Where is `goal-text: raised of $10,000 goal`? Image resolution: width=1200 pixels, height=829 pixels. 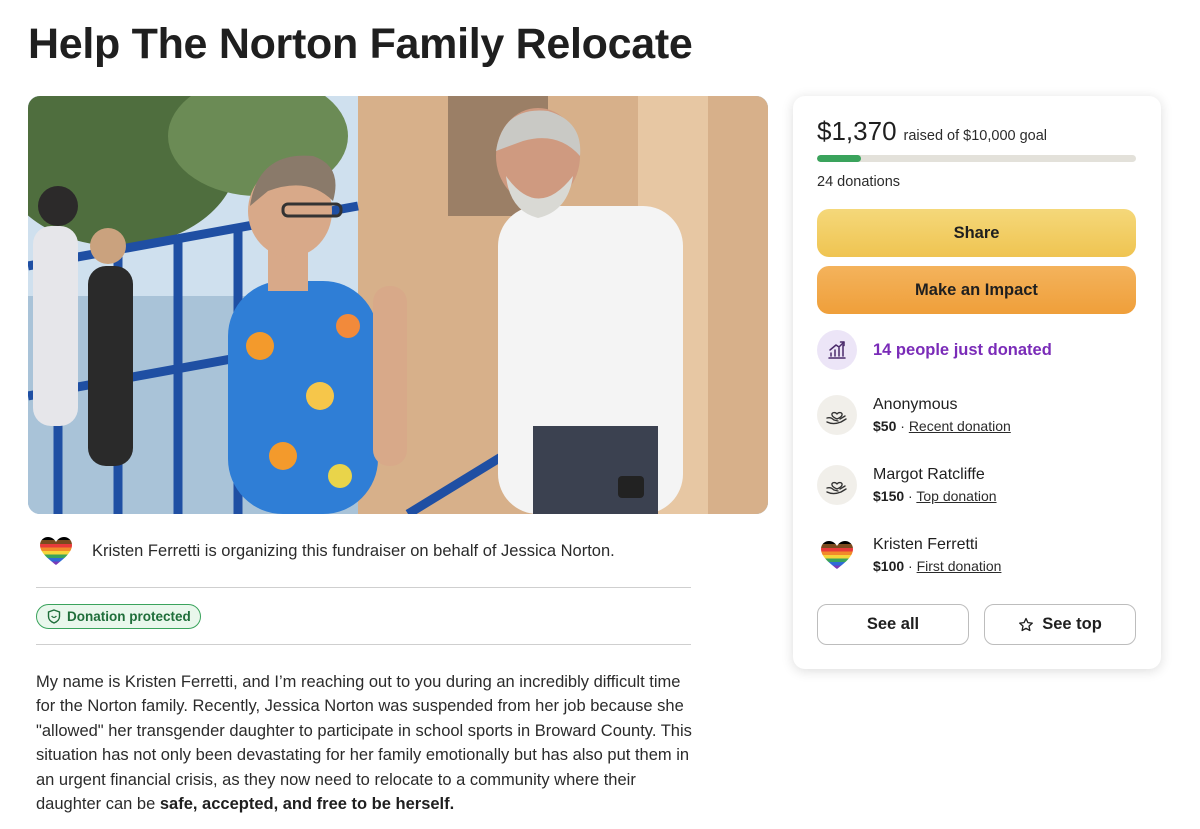
goal-text: raised of $10,000 goal is located at coordinates (975, 136).